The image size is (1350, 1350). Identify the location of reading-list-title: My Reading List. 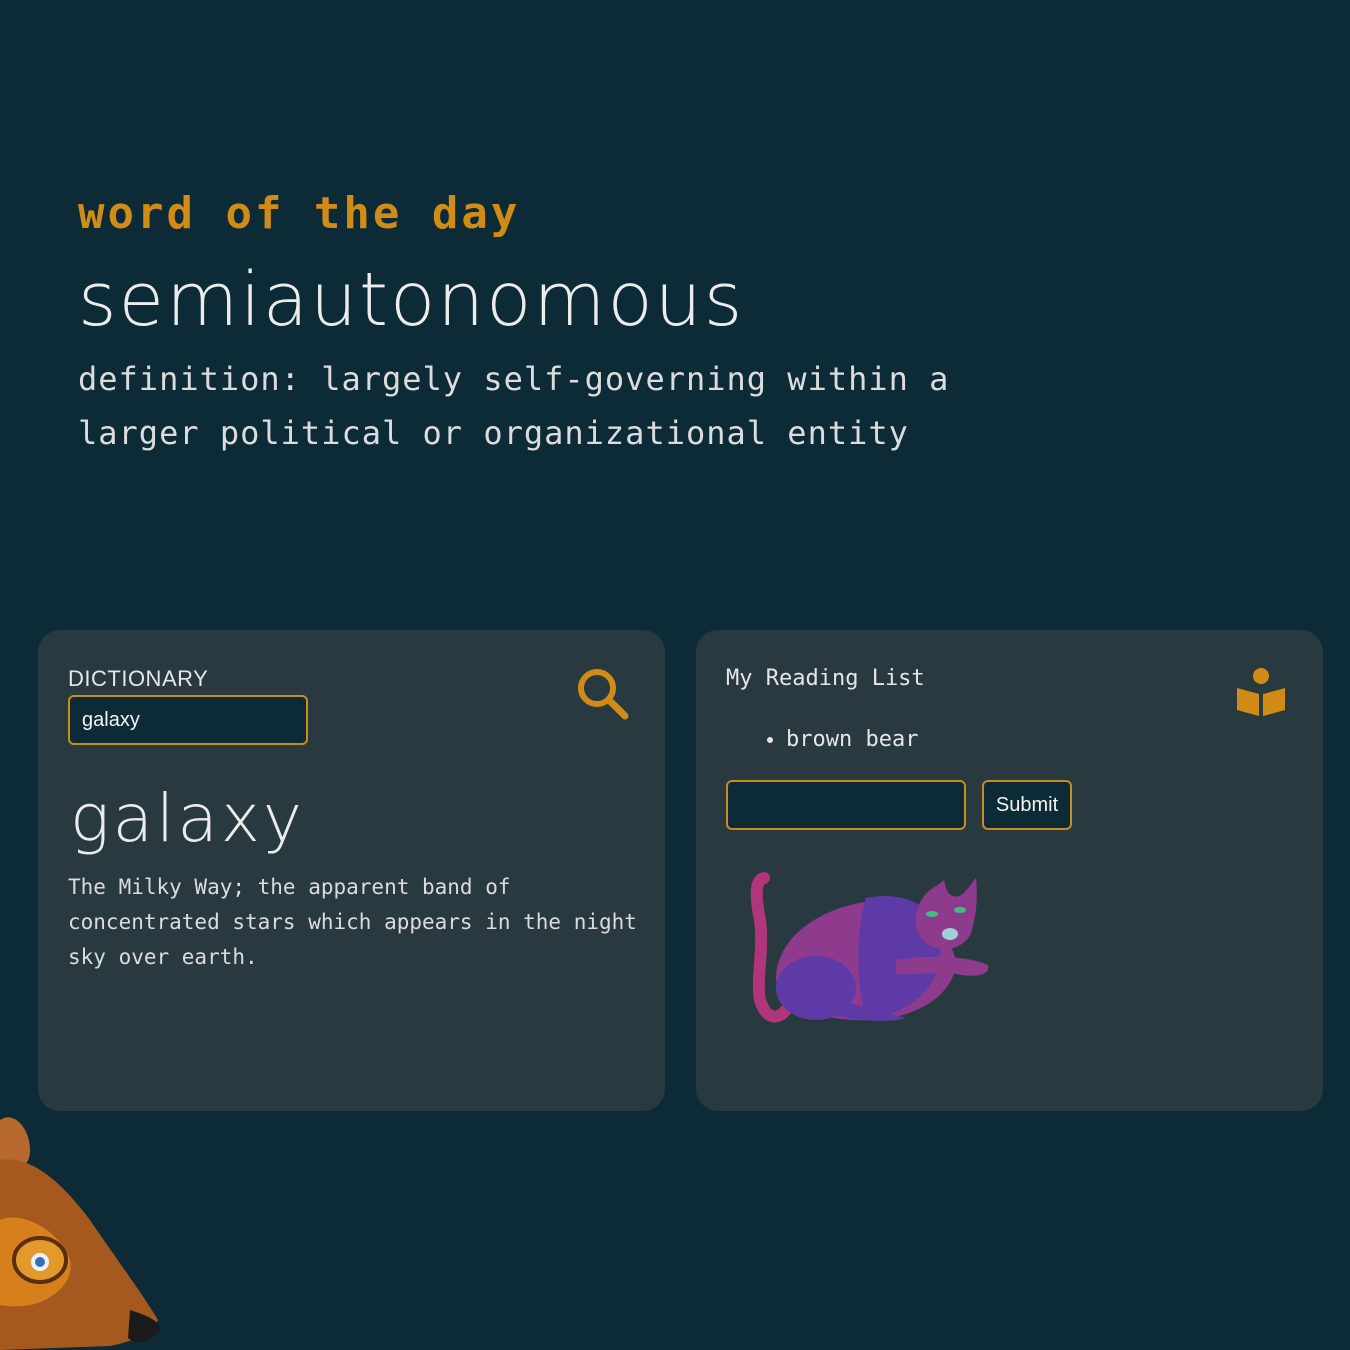
(825, 678).